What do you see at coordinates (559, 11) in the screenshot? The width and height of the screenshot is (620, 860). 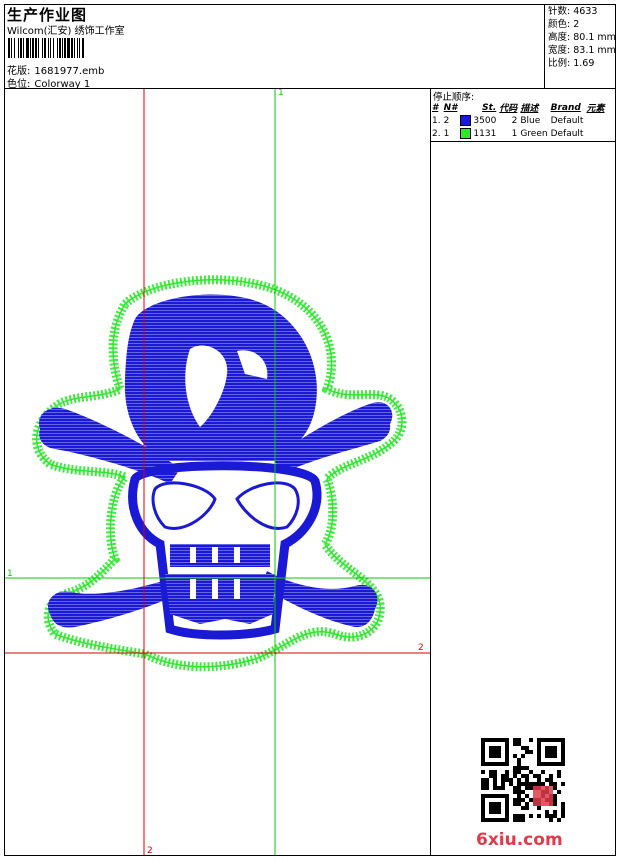 I see `stitch-count-label: 针数:` at bounding box center [559, 11].